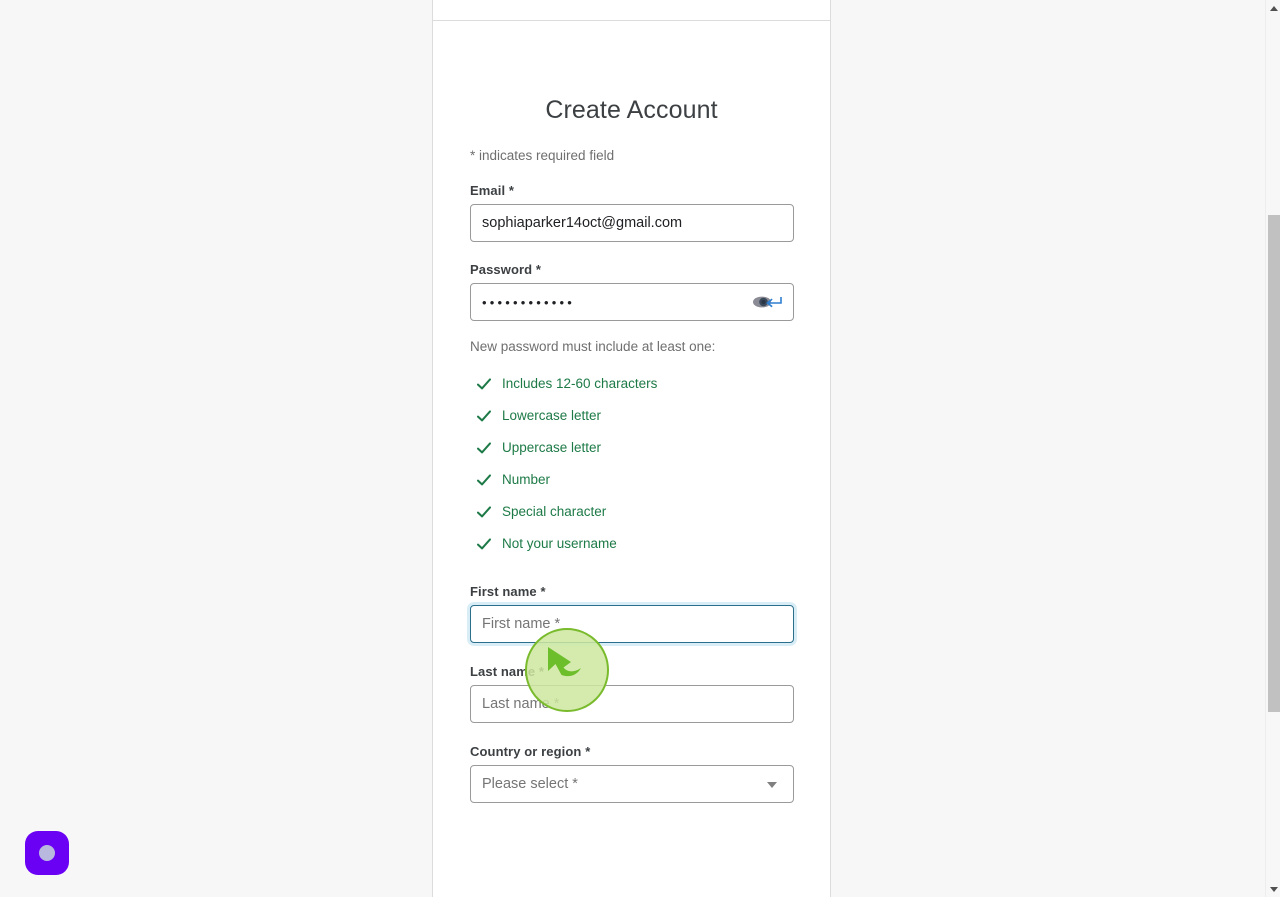 This screenshot has width=1280, height=897. I want to click on password-rule-item: Uppercase letter, so click(631, 448).